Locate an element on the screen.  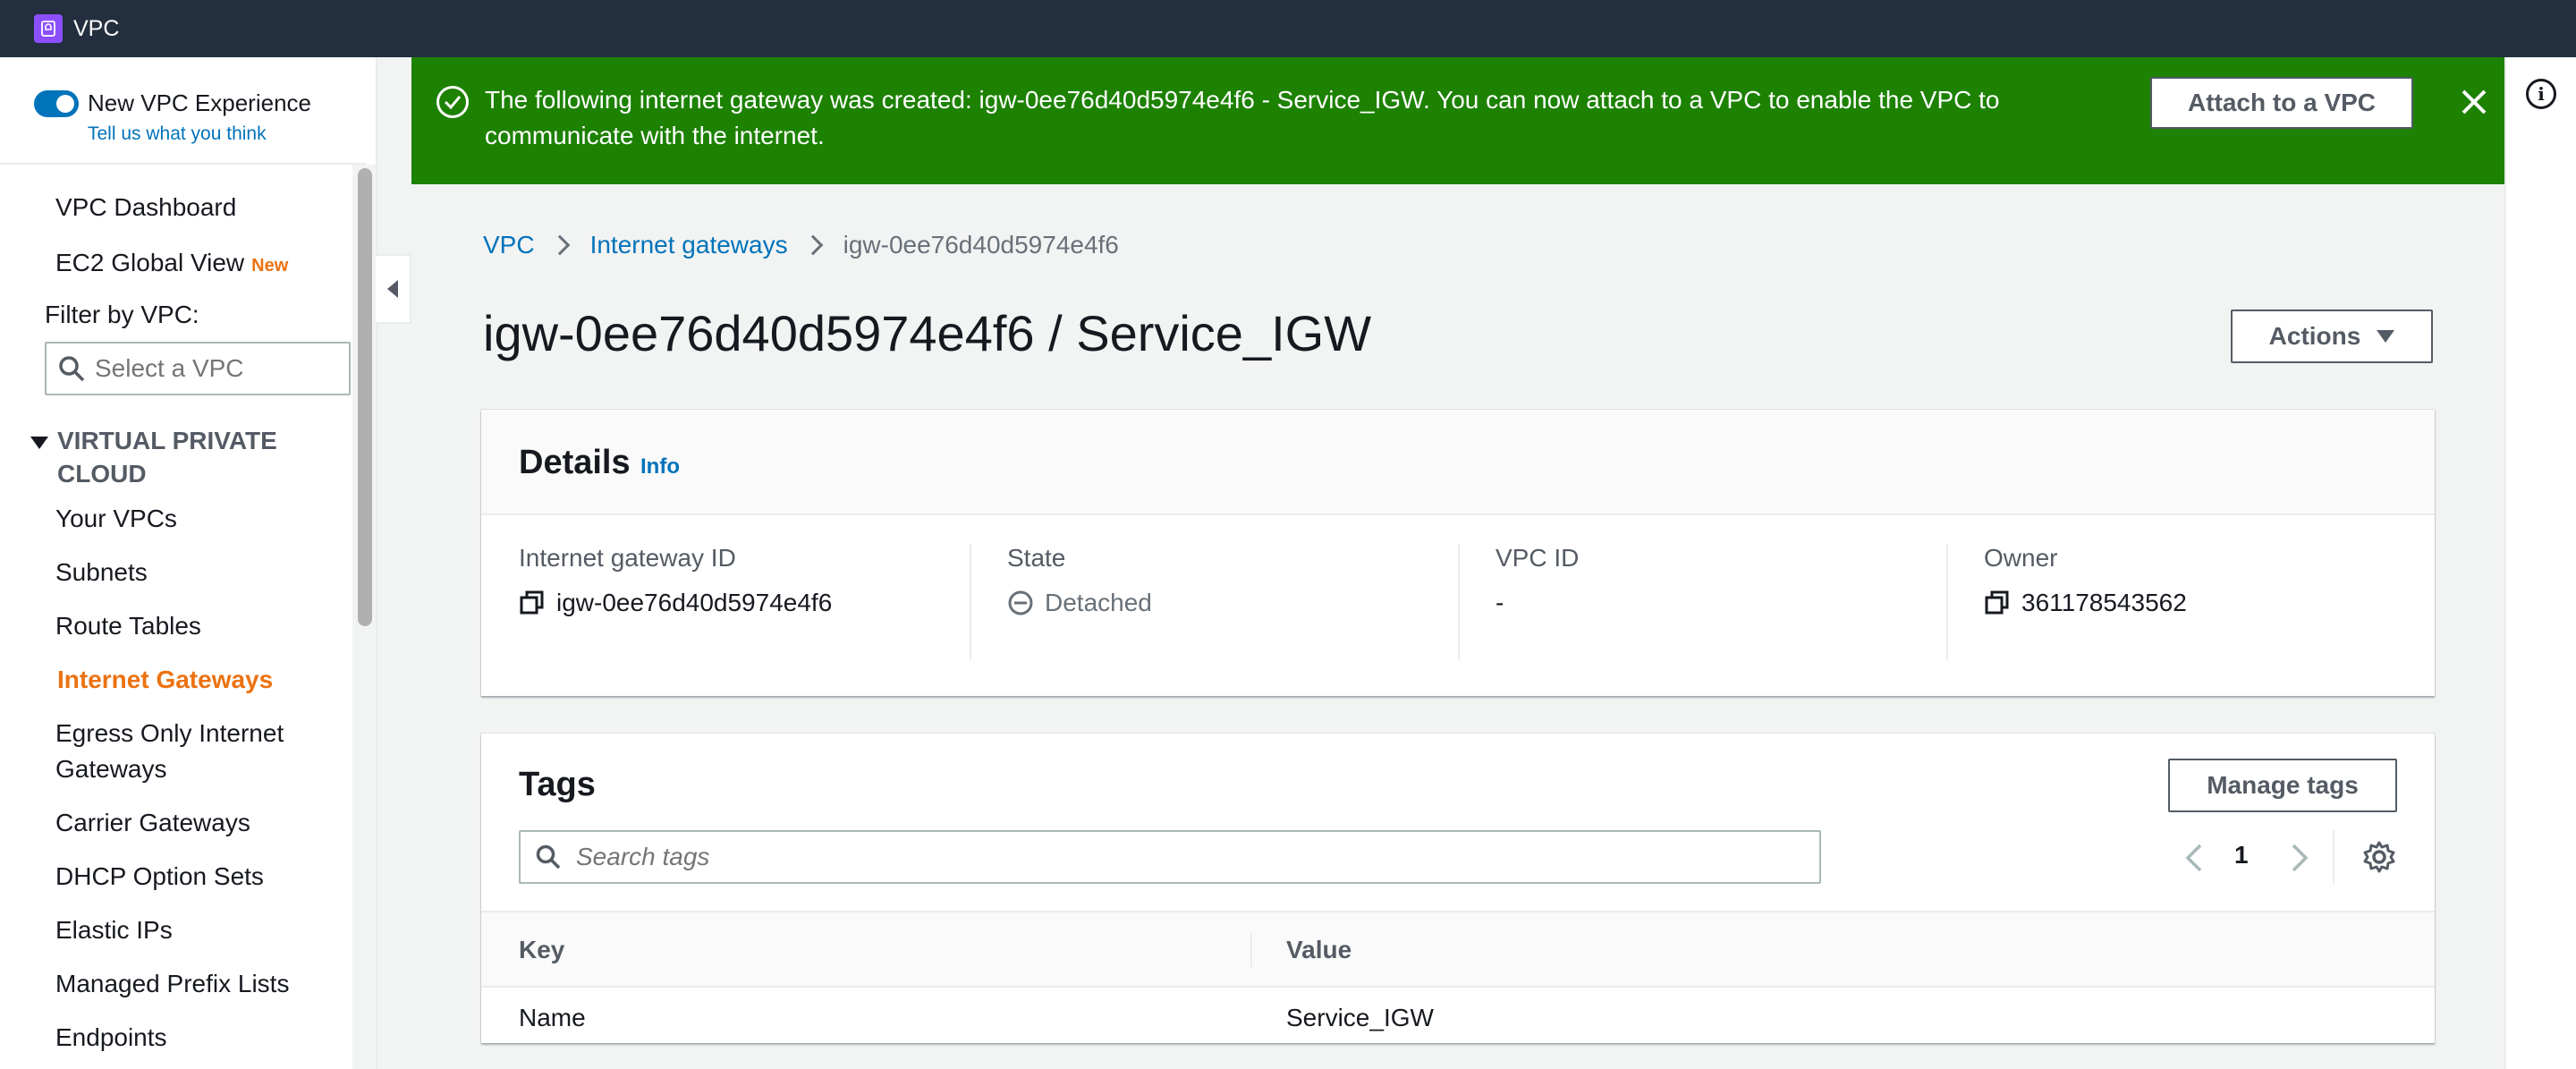
sidebar-scrollbar-thumb is located at coordinates (365, 397).